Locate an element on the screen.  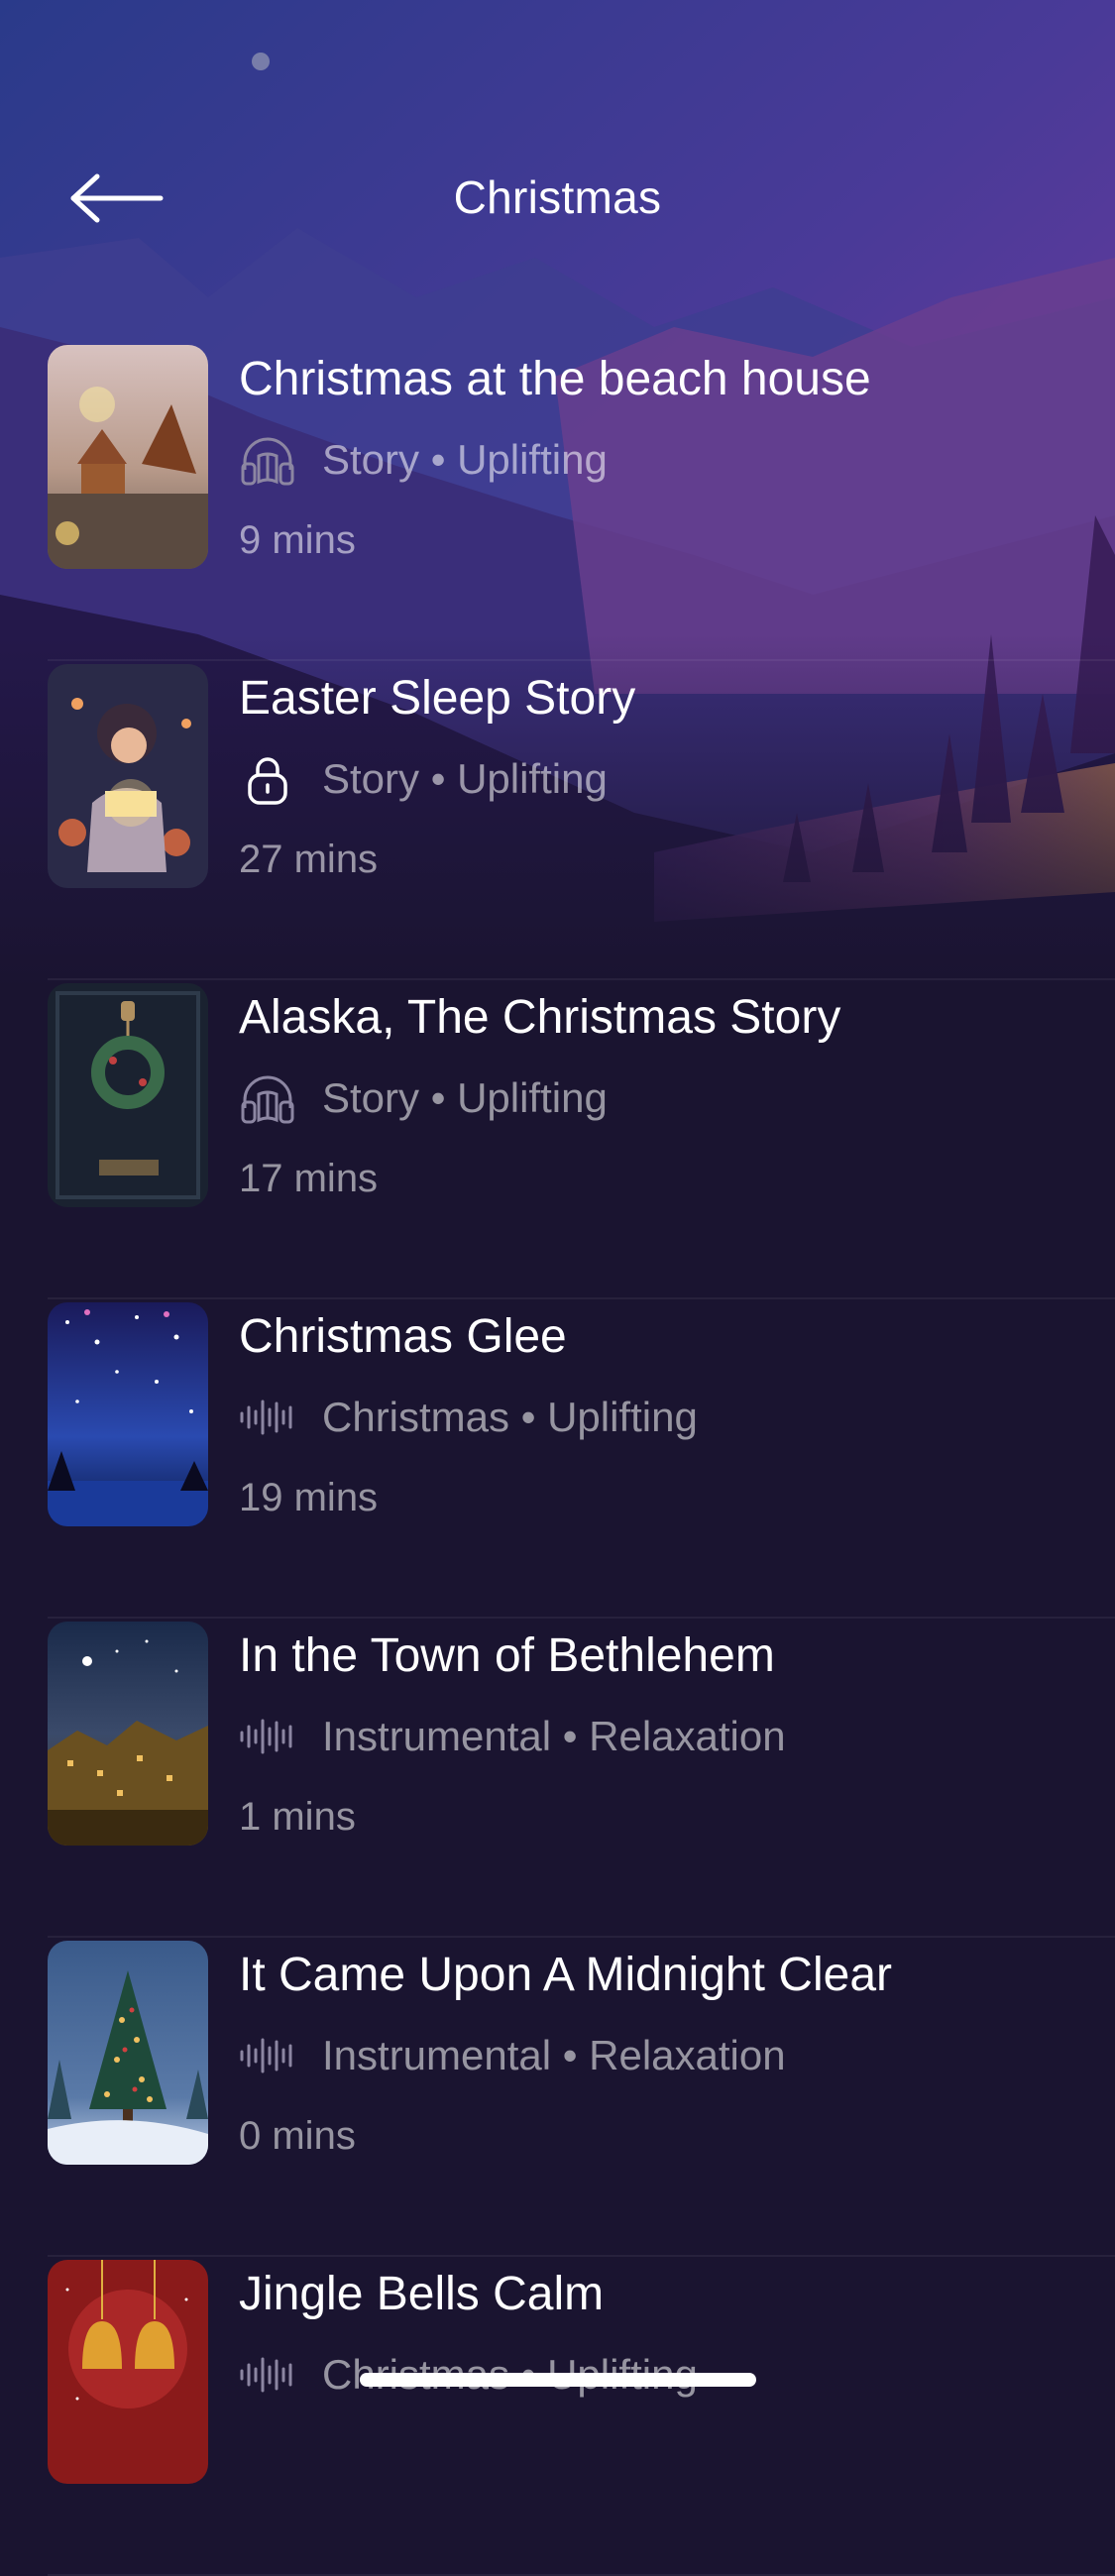
thumbnail-christmas-tree-snow is located at coordinates (128, 2053).